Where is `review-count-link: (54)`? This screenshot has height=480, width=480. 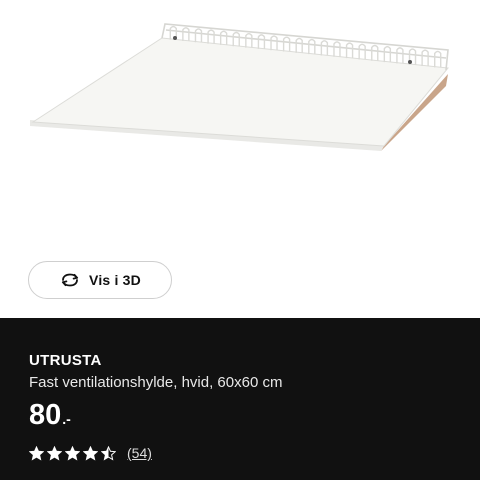
review-count-link: (54) is located at coordinates (139, 453).